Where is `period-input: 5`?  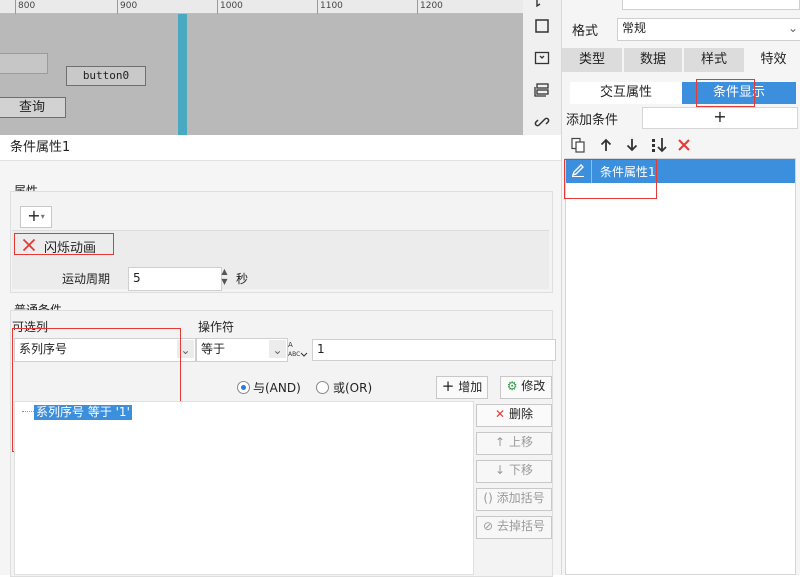 period-input: 5 is located at coordinates (175, 279).